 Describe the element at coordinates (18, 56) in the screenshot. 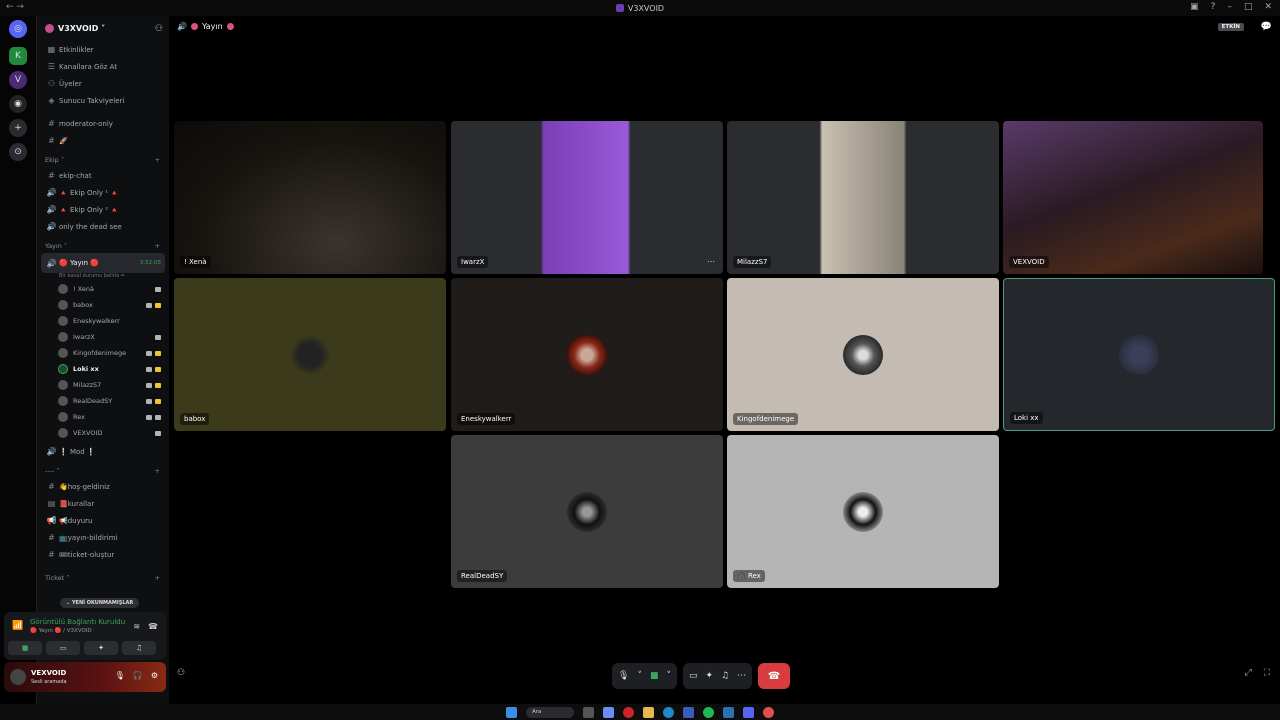

I see `server-k-icon: K` at that location.